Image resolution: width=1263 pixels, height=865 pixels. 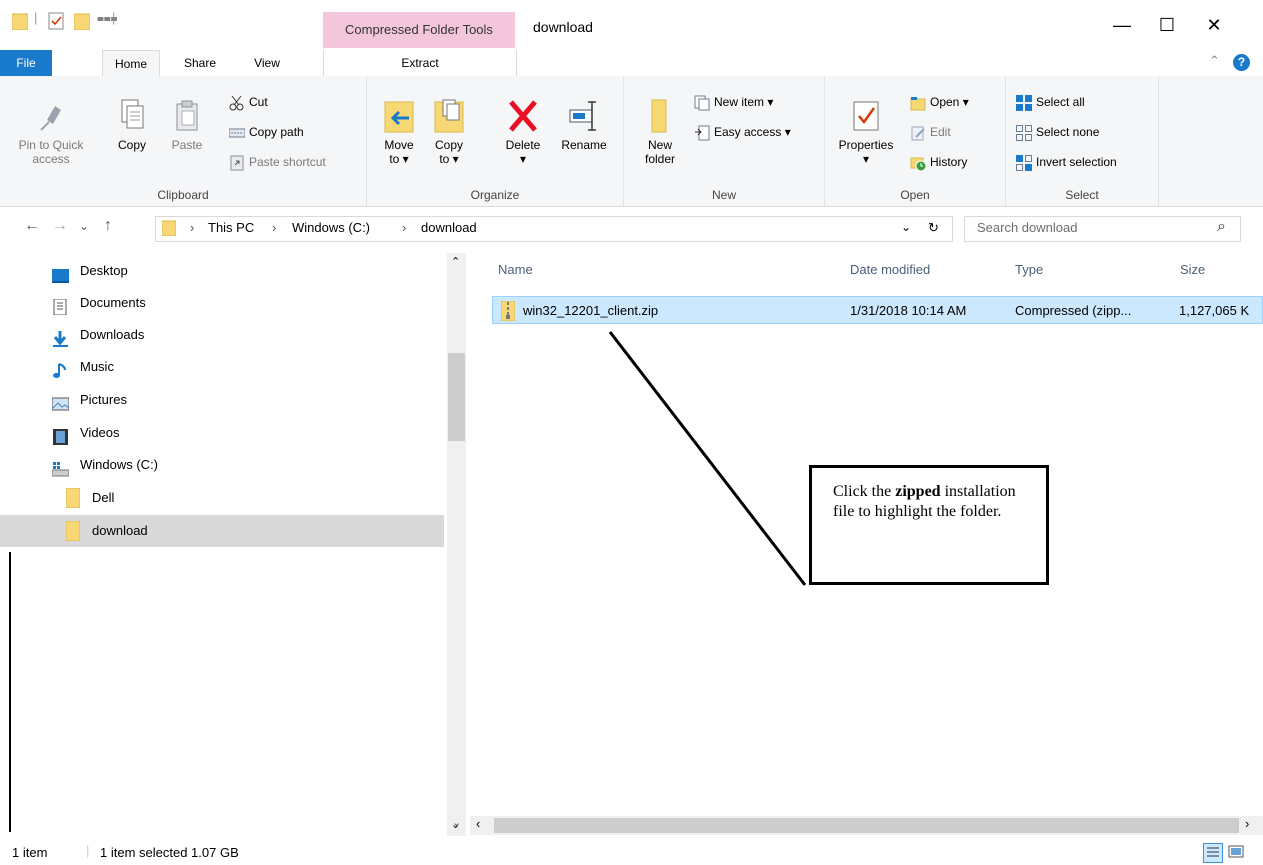 I want to click on nav-item-desktop: Desktop, so click(x=222, y=271).